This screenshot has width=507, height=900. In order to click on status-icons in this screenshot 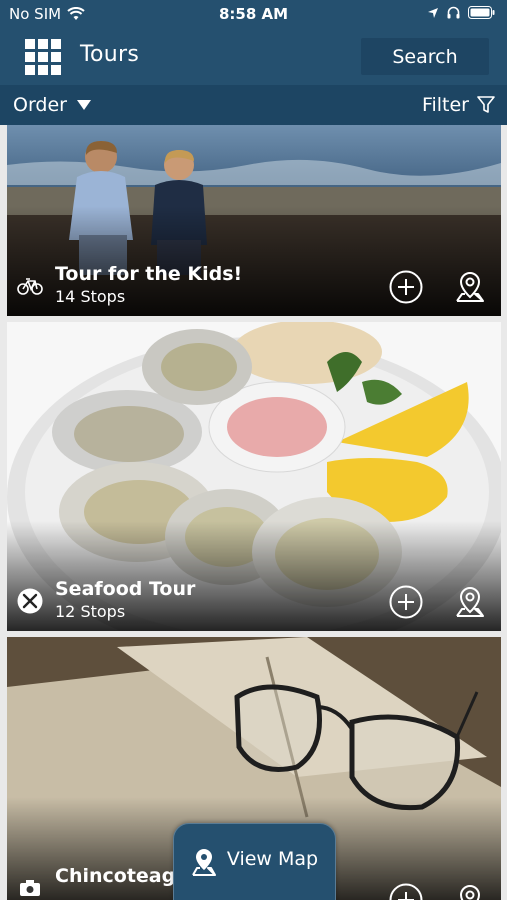, I will do `click(461, 12)`.